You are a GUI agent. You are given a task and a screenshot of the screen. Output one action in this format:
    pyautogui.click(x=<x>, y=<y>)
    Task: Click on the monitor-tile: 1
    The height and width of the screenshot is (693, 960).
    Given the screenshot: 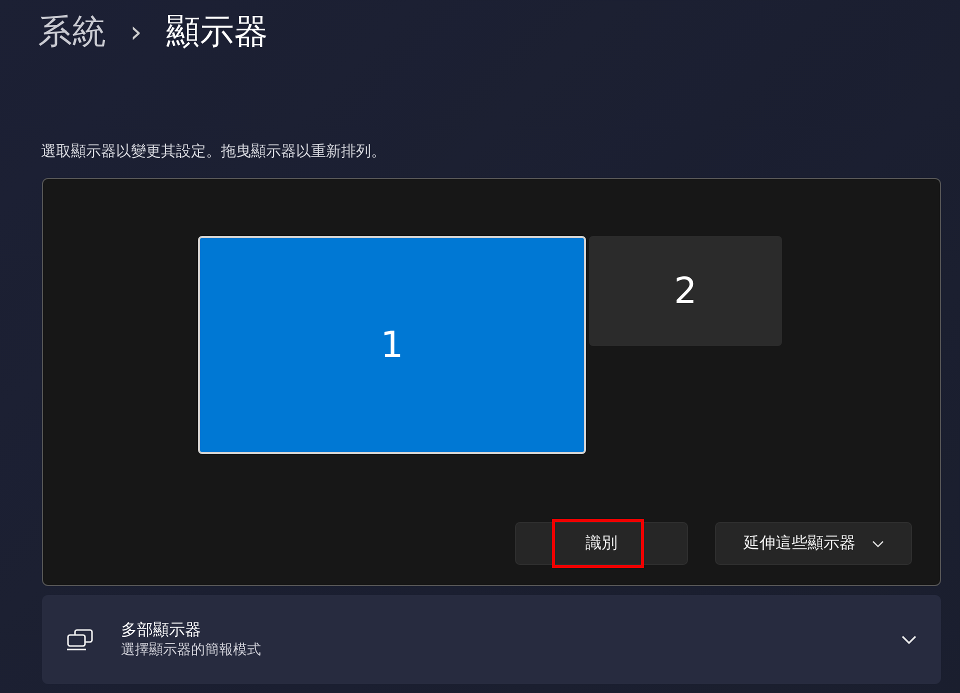 What is the action you would take?
    pyautogui.click(x=392, y=345)
    